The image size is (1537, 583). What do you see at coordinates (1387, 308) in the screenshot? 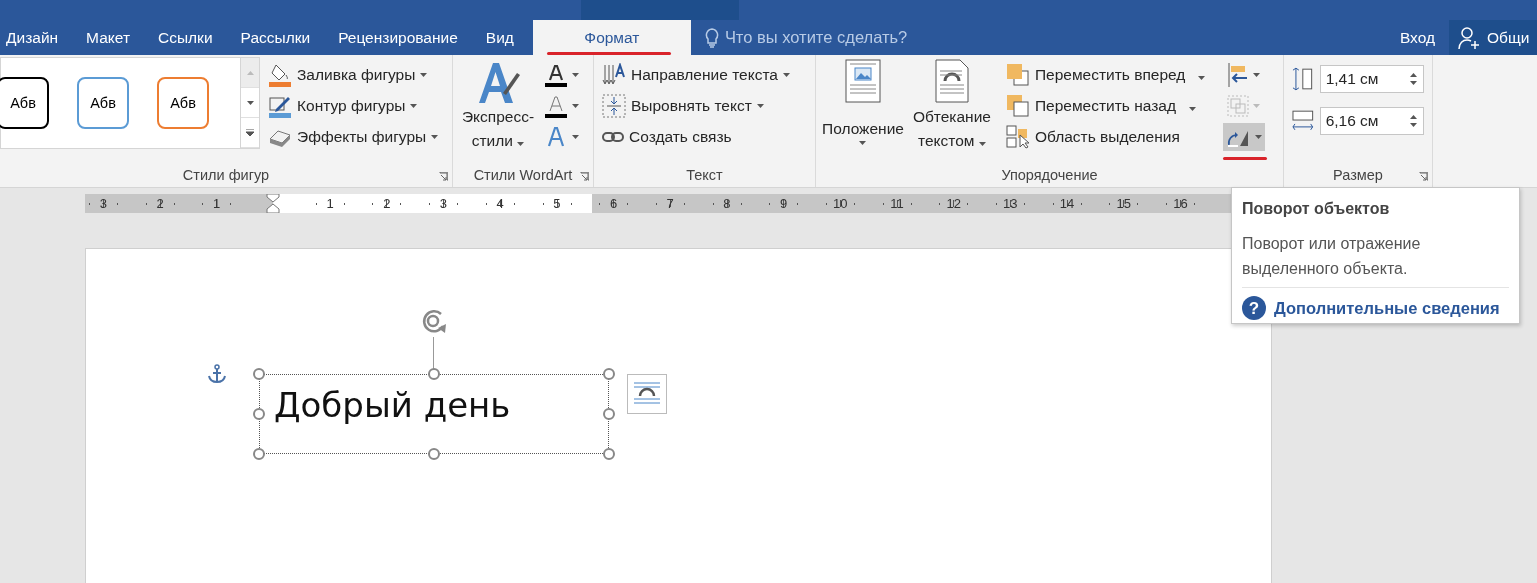
I see `more-info-link: Дополнительные сведения` at bounding box center [1387, 308].